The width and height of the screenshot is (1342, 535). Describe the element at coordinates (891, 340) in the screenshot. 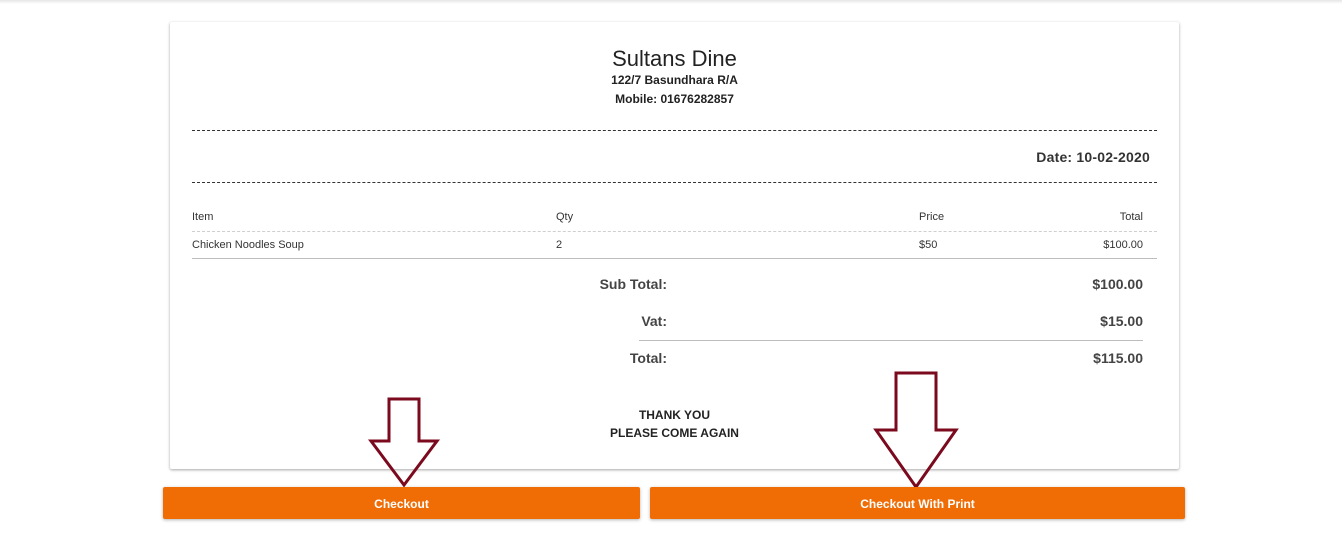

I see `summary-divider` at that location.